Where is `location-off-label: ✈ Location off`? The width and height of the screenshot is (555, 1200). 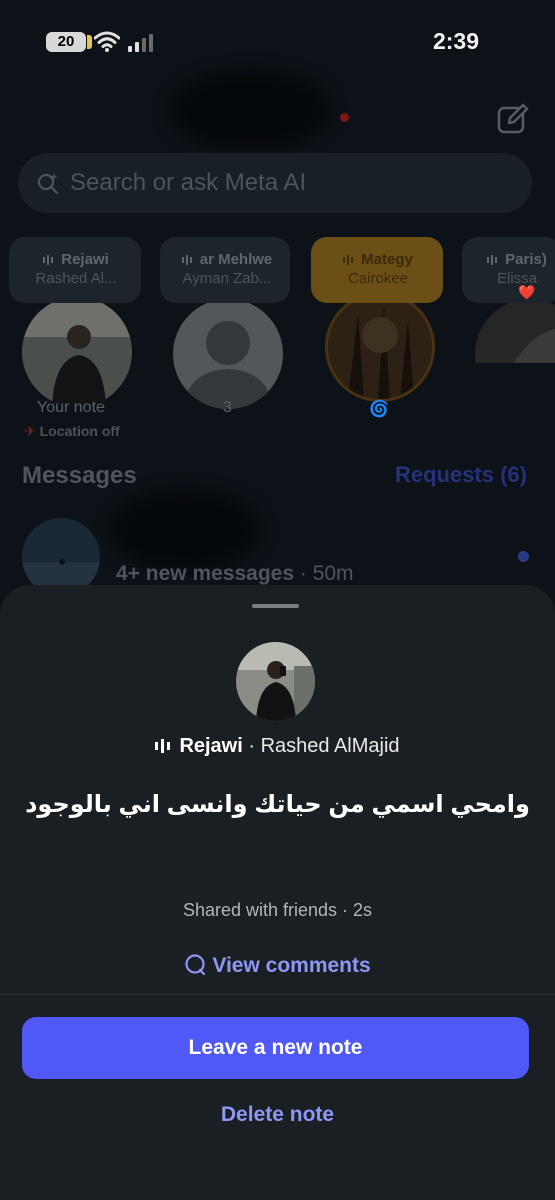
location-off-label: ✈ Location off is located at coordinates (72, 431).